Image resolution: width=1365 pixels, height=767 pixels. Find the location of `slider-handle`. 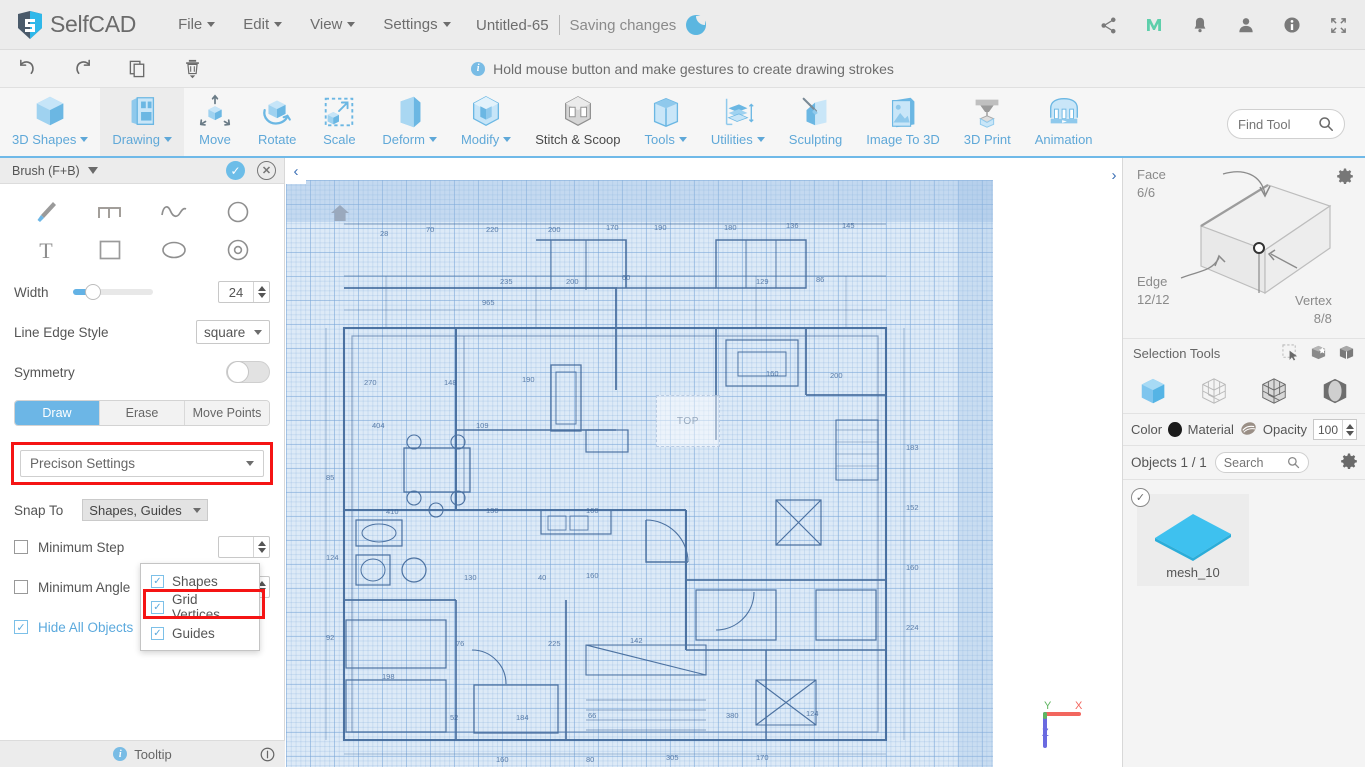

slider-handle is located at coordinates (92, 292).